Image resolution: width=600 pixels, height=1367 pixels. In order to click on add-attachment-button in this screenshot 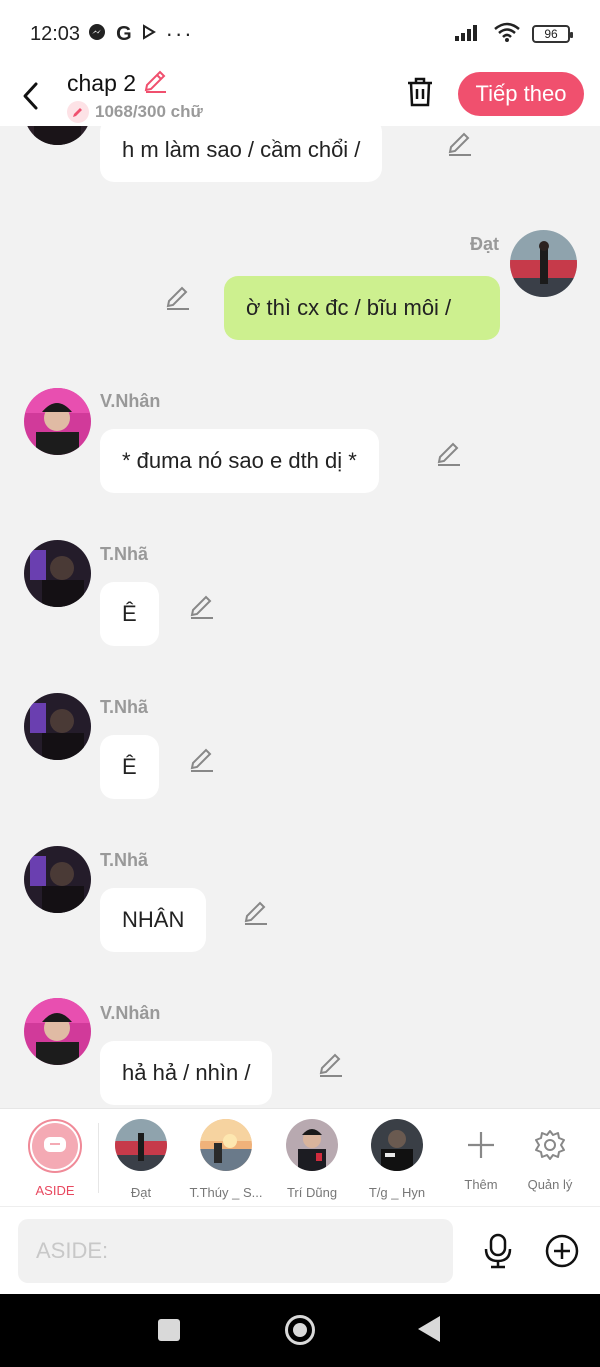, I will do `click(562, 1251)`.